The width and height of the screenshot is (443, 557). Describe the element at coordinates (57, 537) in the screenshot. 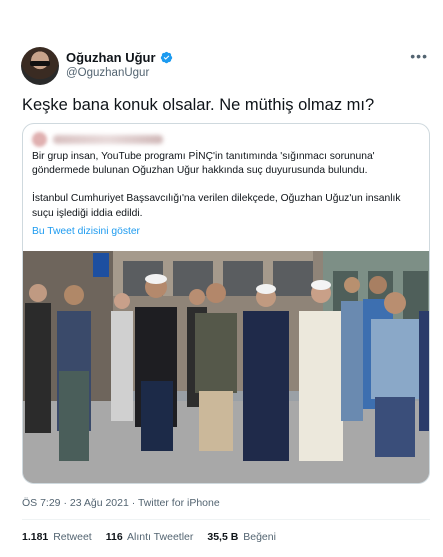

I see `retweet-count: 1.181 Retweet` at that location.